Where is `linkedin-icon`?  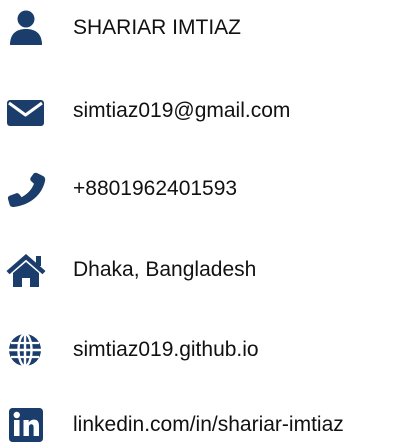
linkedin-icon is located at coordinates (26, 425).